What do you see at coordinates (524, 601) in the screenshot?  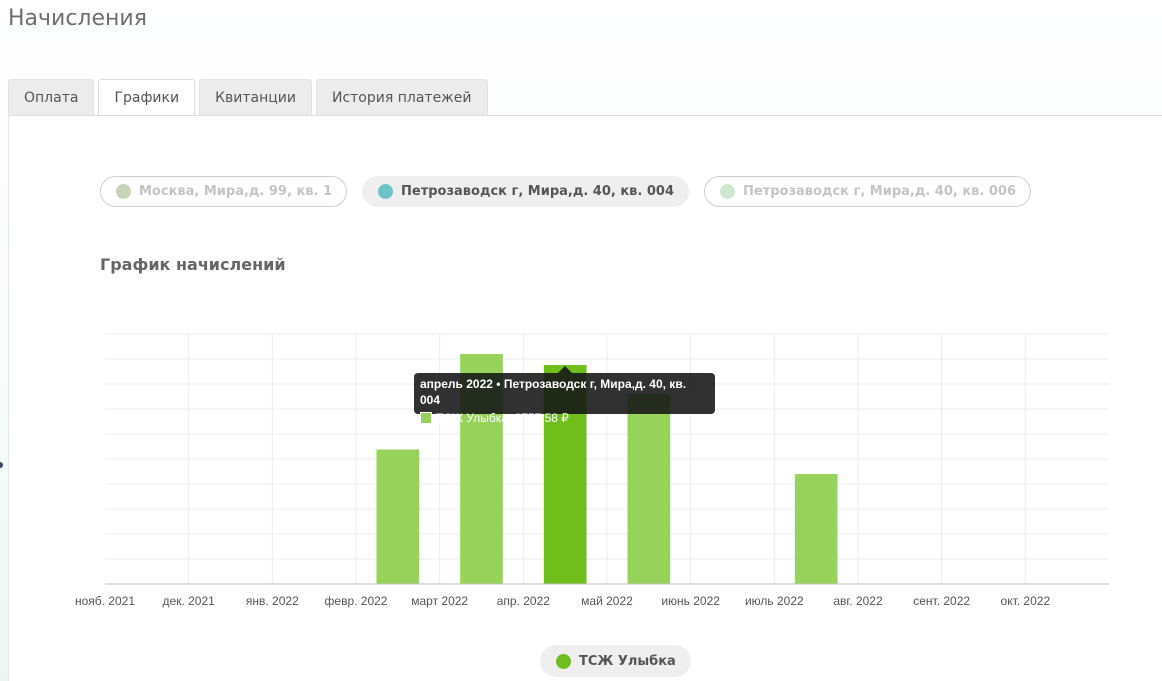 I see `x-tick-label: апр. 2022` at bounding box center [524, 601].